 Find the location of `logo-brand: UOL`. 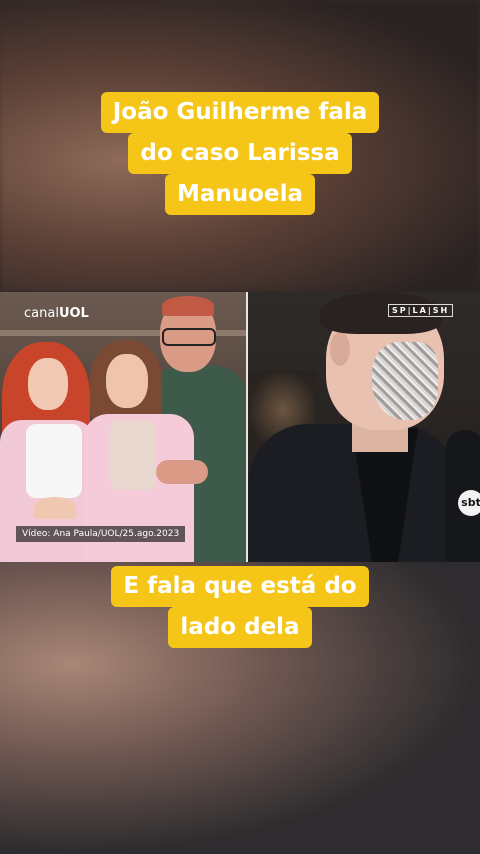

logo-brand: UOL is located at coordinates (73, 313).